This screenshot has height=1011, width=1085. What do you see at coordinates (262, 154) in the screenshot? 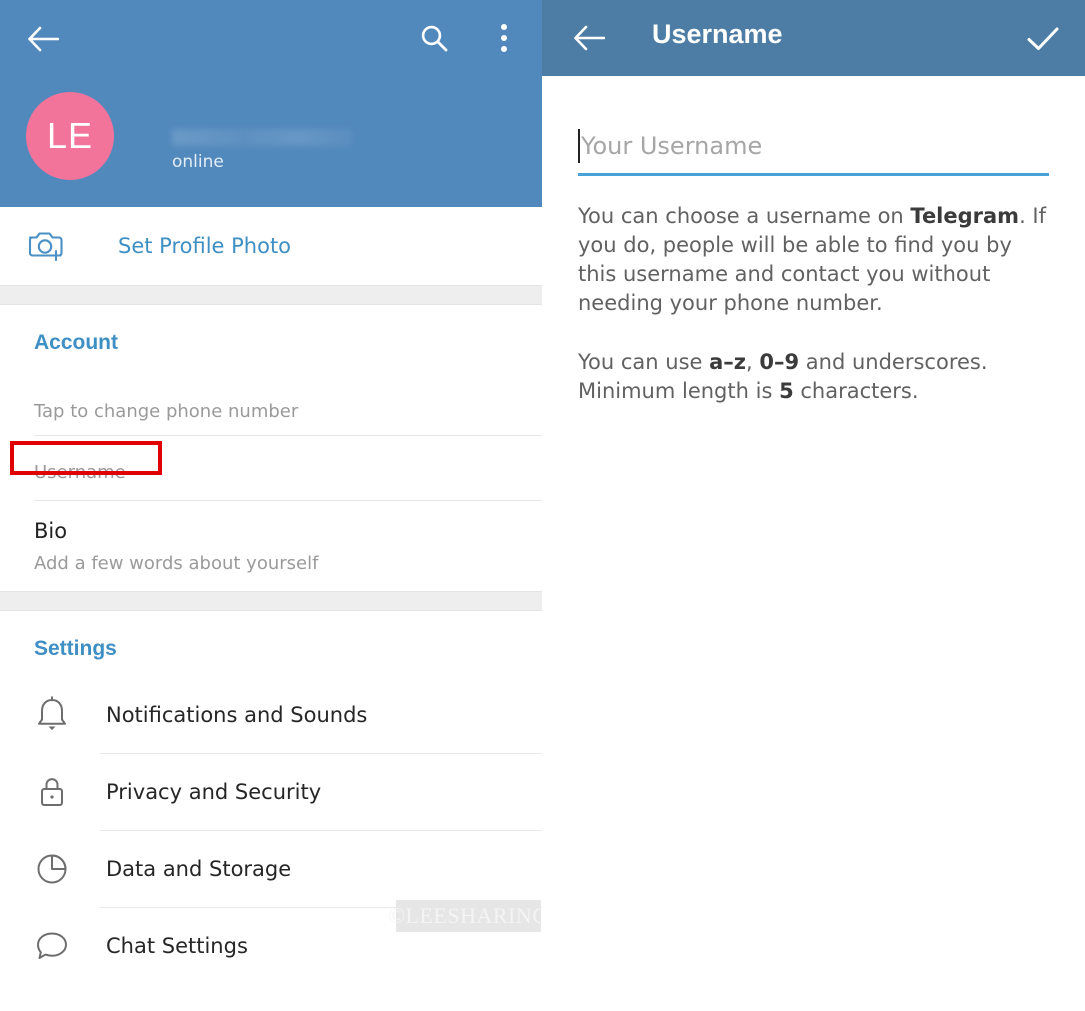
I see `profile-meta: online` at bounding box center [262, 154].